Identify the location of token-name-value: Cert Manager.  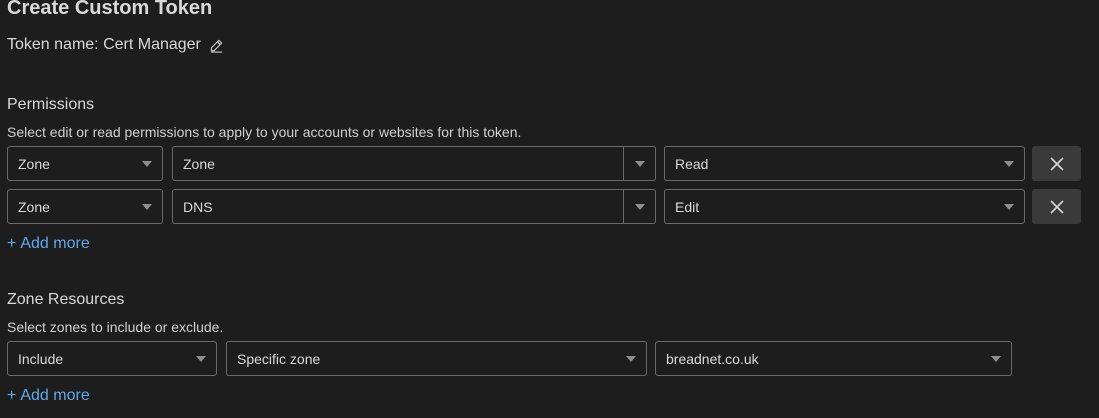
(152, 44).